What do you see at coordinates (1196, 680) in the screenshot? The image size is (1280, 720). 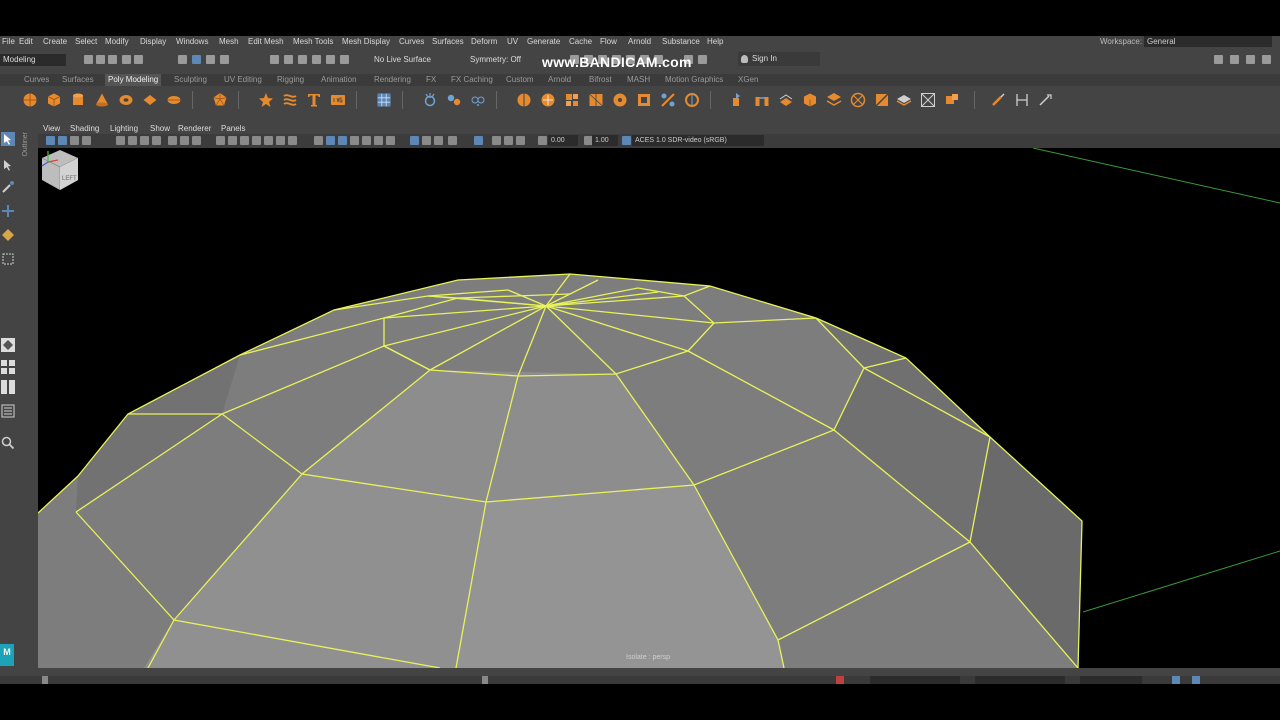 I see `animation-prefs-icon` at bounding box center [1196, 680].